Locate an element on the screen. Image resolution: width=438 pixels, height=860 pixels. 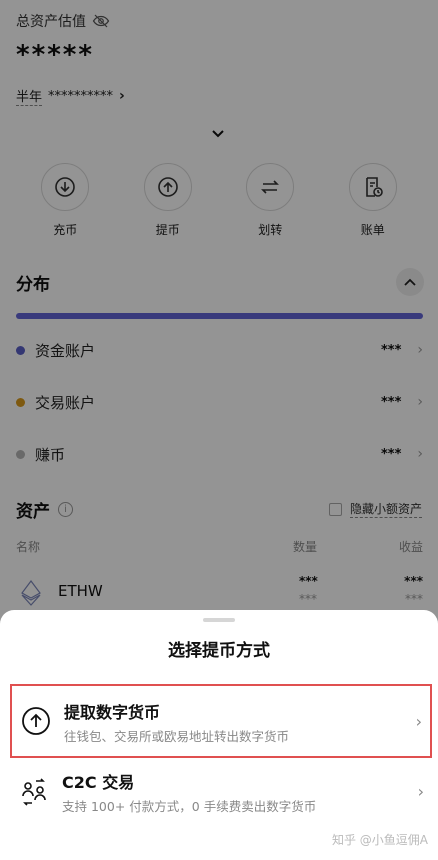
sheet-title: 选择提币方式 is located at coordinates (219, 651).